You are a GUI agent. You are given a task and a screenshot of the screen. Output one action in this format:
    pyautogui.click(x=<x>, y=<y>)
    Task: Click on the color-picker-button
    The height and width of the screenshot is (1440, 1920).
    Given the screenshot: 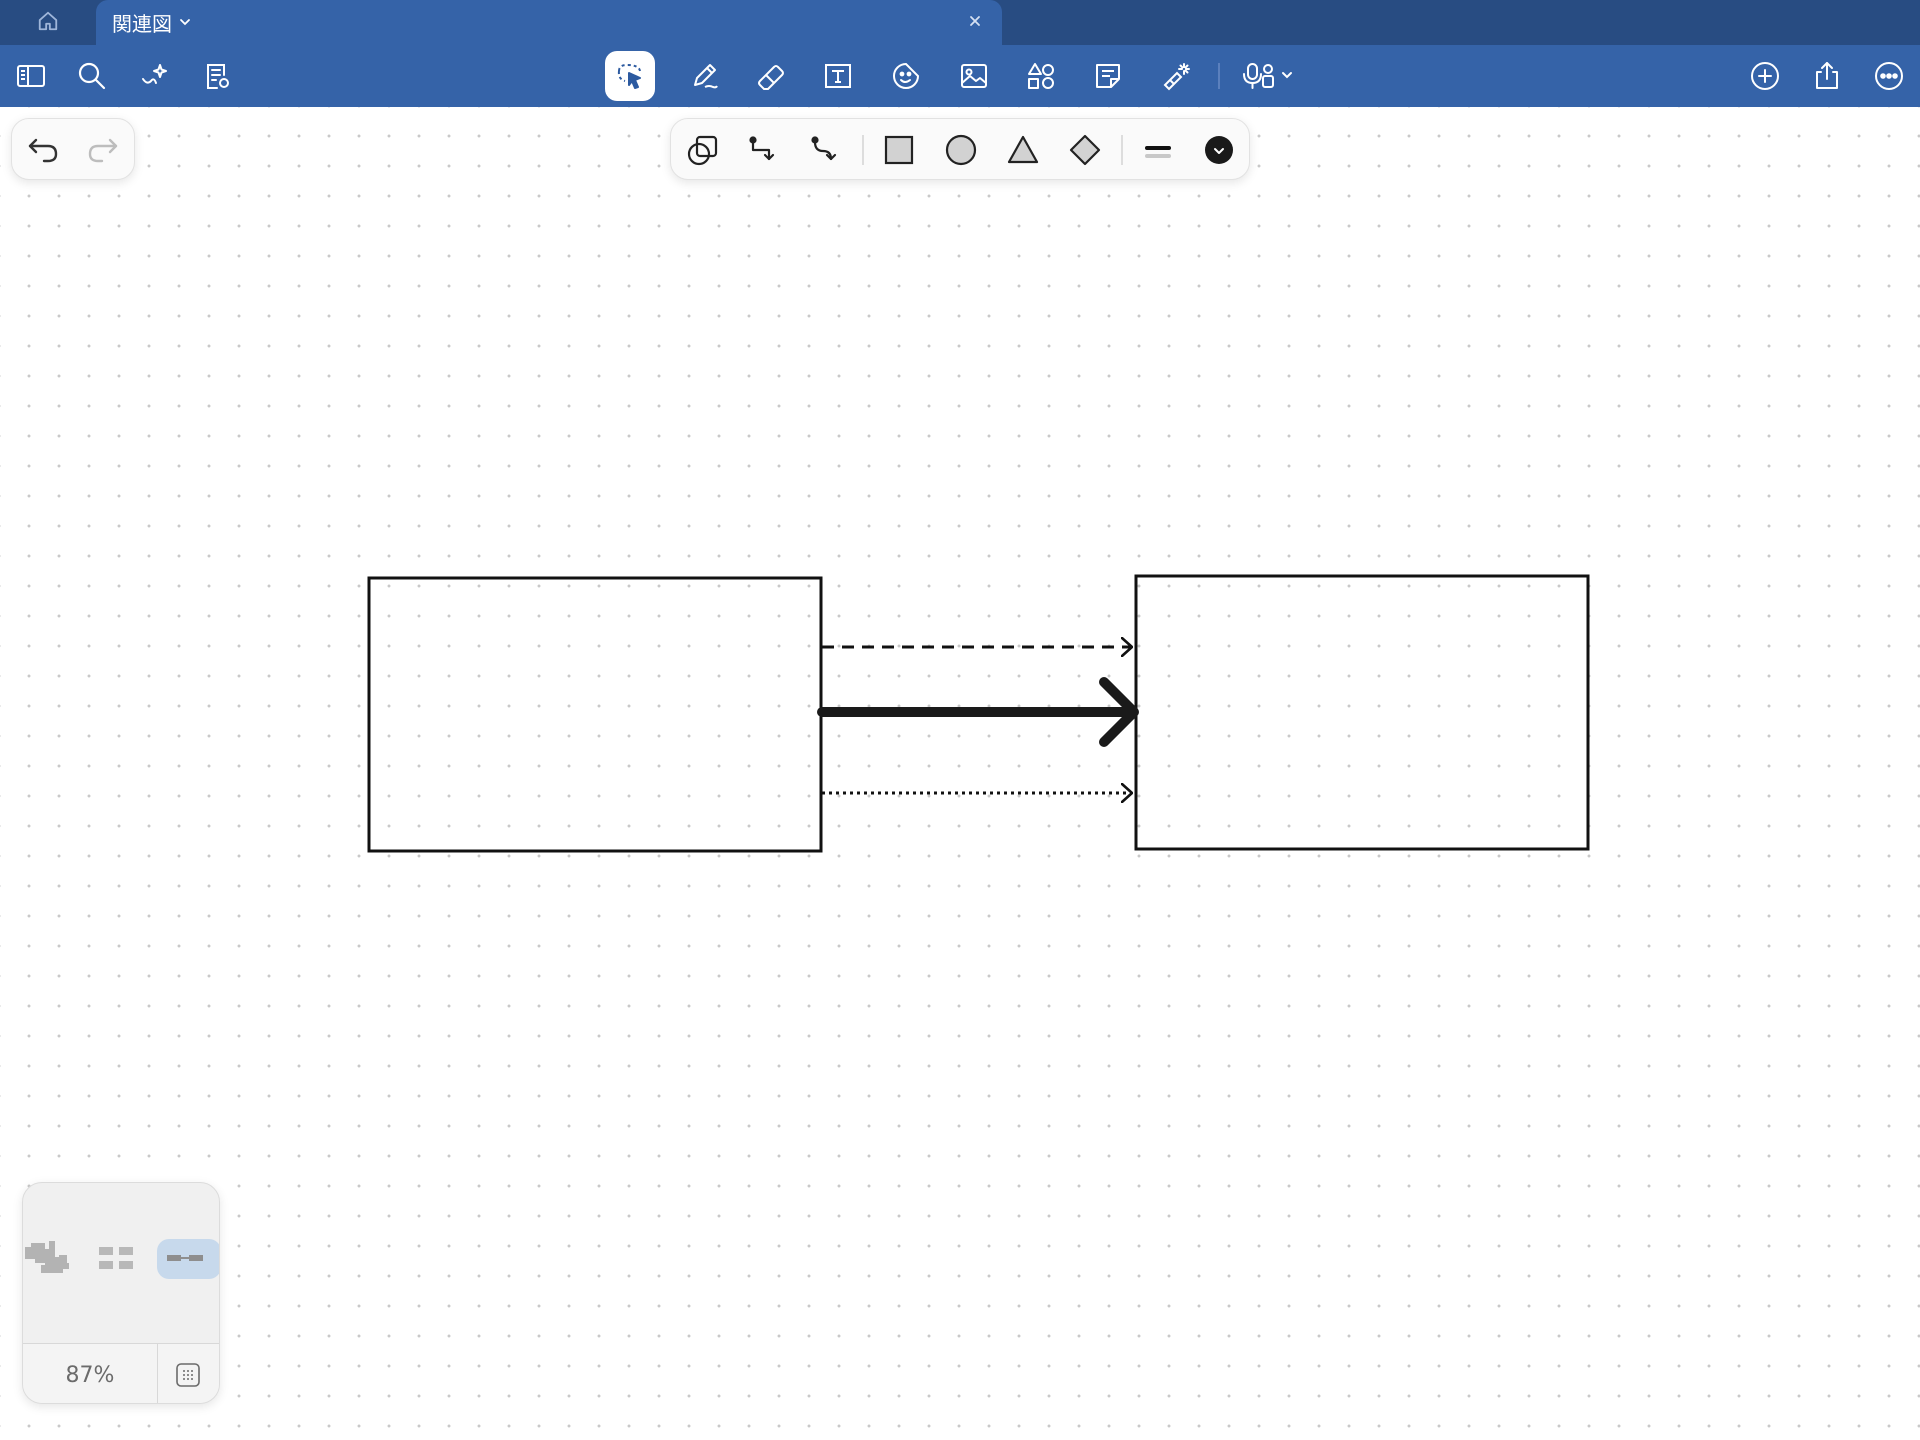 What is the action you would take?
    pyautogui.click(x=1219, y=150)
    